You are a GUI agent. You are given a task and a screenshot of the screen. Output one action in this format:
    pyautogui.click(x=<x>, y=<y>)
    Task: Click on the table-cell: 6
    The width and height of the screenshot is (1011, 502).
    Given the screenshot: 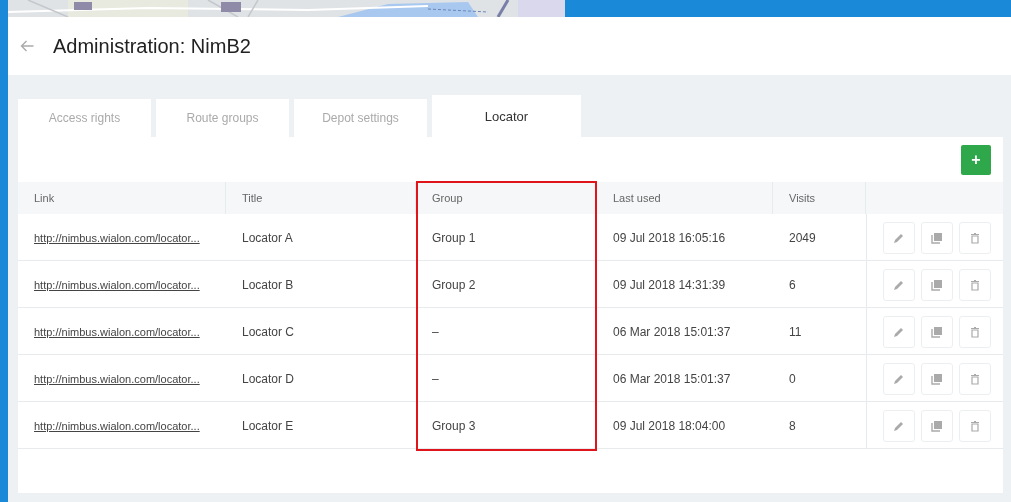 What is the action you would take?
    pyautogui.click(x=792, y=284)
    